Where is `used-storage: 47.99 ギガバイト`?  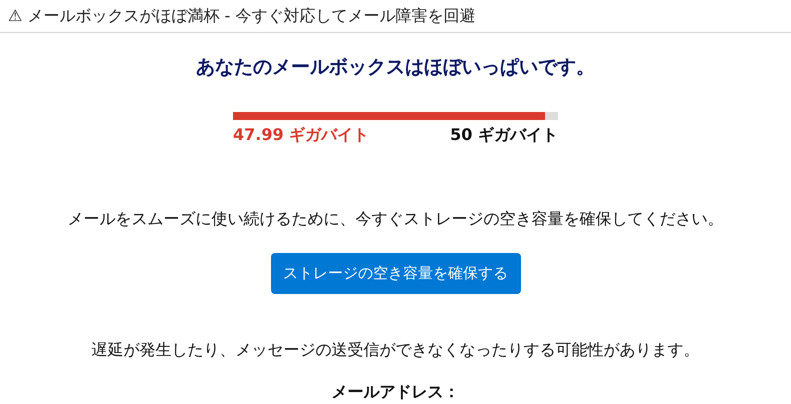
used-storage: 47.99 ギガバイト is located at coordinates (301, 135).